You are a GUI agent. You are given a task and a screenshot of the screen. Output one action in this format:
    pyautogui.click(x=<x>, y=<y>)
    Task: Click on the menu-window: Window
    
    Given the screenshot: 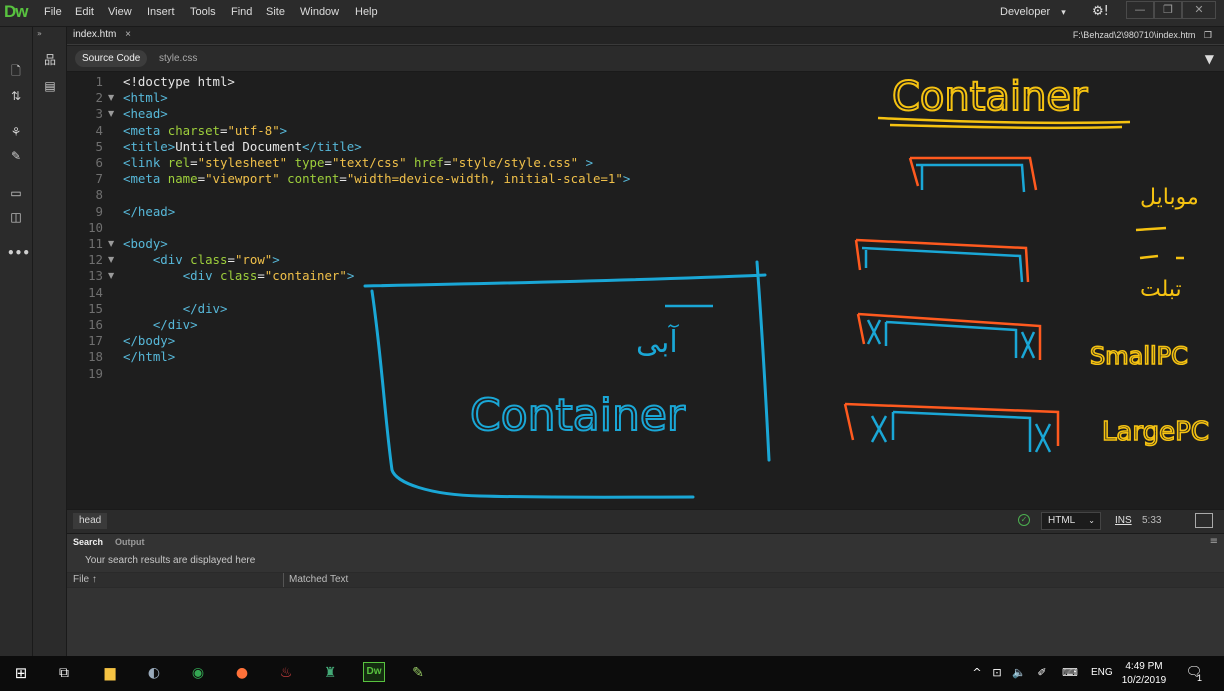 What is the action you would take?
    pyautogui.click(x=319, y=12)
    